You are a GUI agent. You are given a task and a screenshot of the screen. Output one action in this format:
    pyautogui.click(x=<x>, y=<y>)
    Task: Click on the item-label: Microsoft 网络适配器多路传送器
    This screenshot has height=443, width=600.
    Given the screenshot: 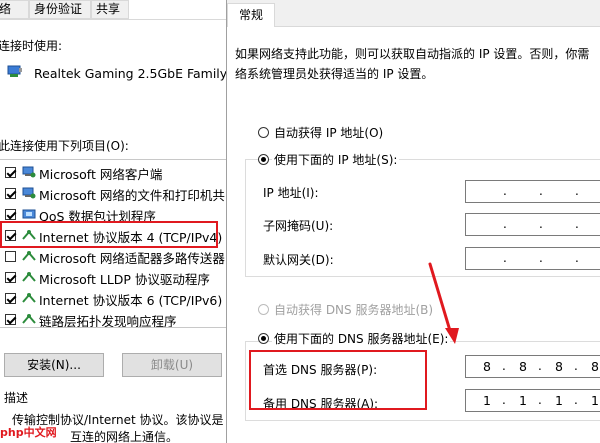 What is the action you would take?
    pyautogui.click(x=132, y=258)
    